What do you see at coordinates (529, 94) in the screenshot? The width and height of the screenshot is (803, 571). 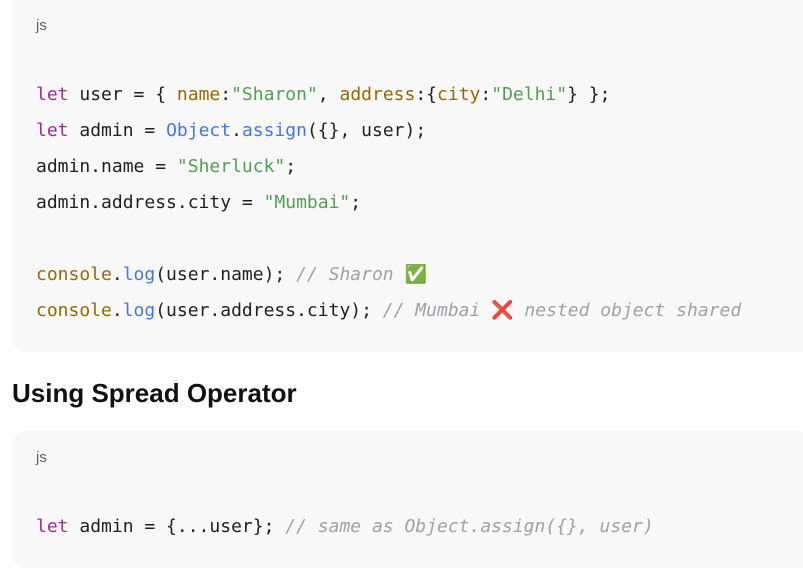 I see `code-token: "Delhi"` at bounding box center [529, 94].